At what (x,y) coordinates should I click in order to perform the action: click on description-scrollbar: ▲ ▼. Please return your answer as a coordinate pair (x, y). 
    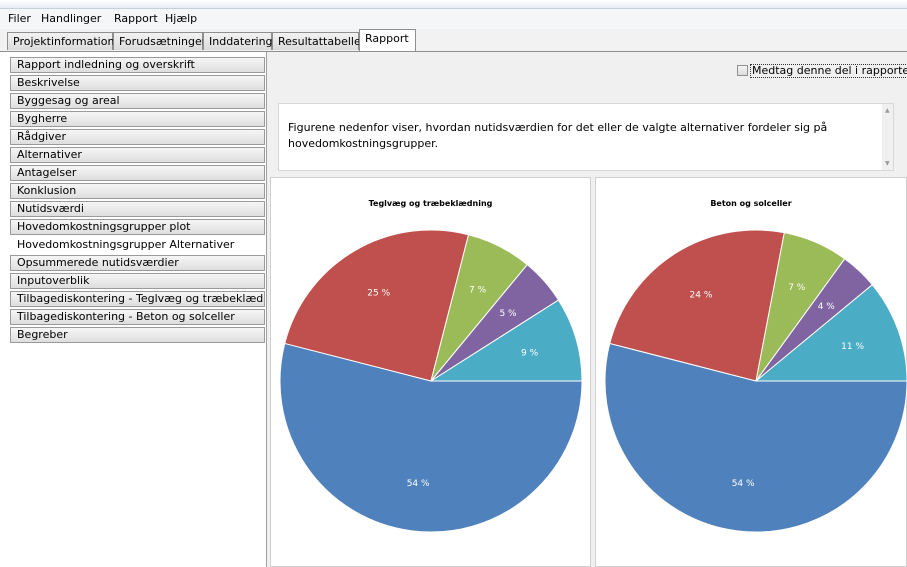
    Looking at the image, I should click on (887, 137).